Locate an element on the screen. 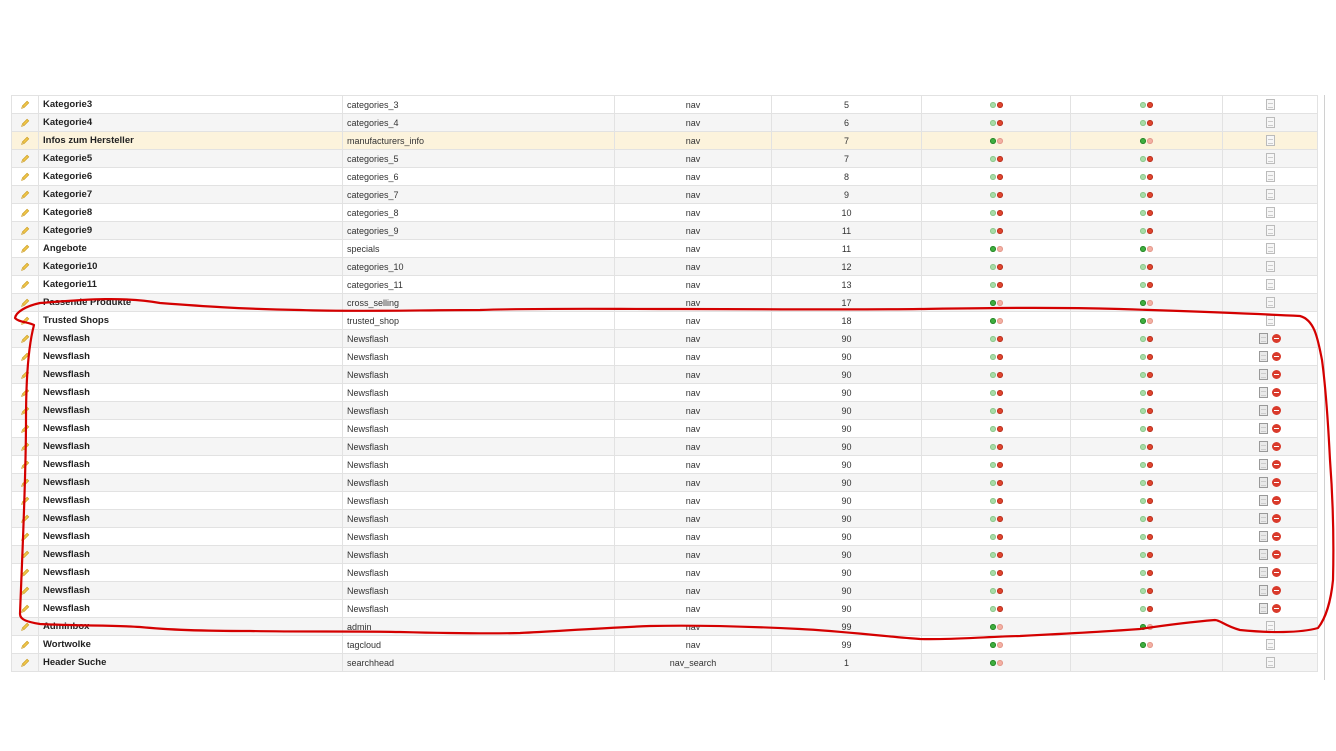 The width and height of the screenshot is (1336, 751). table-row: Kategorie11 categories_11 nav 13 is located at coordinates (664, 284).